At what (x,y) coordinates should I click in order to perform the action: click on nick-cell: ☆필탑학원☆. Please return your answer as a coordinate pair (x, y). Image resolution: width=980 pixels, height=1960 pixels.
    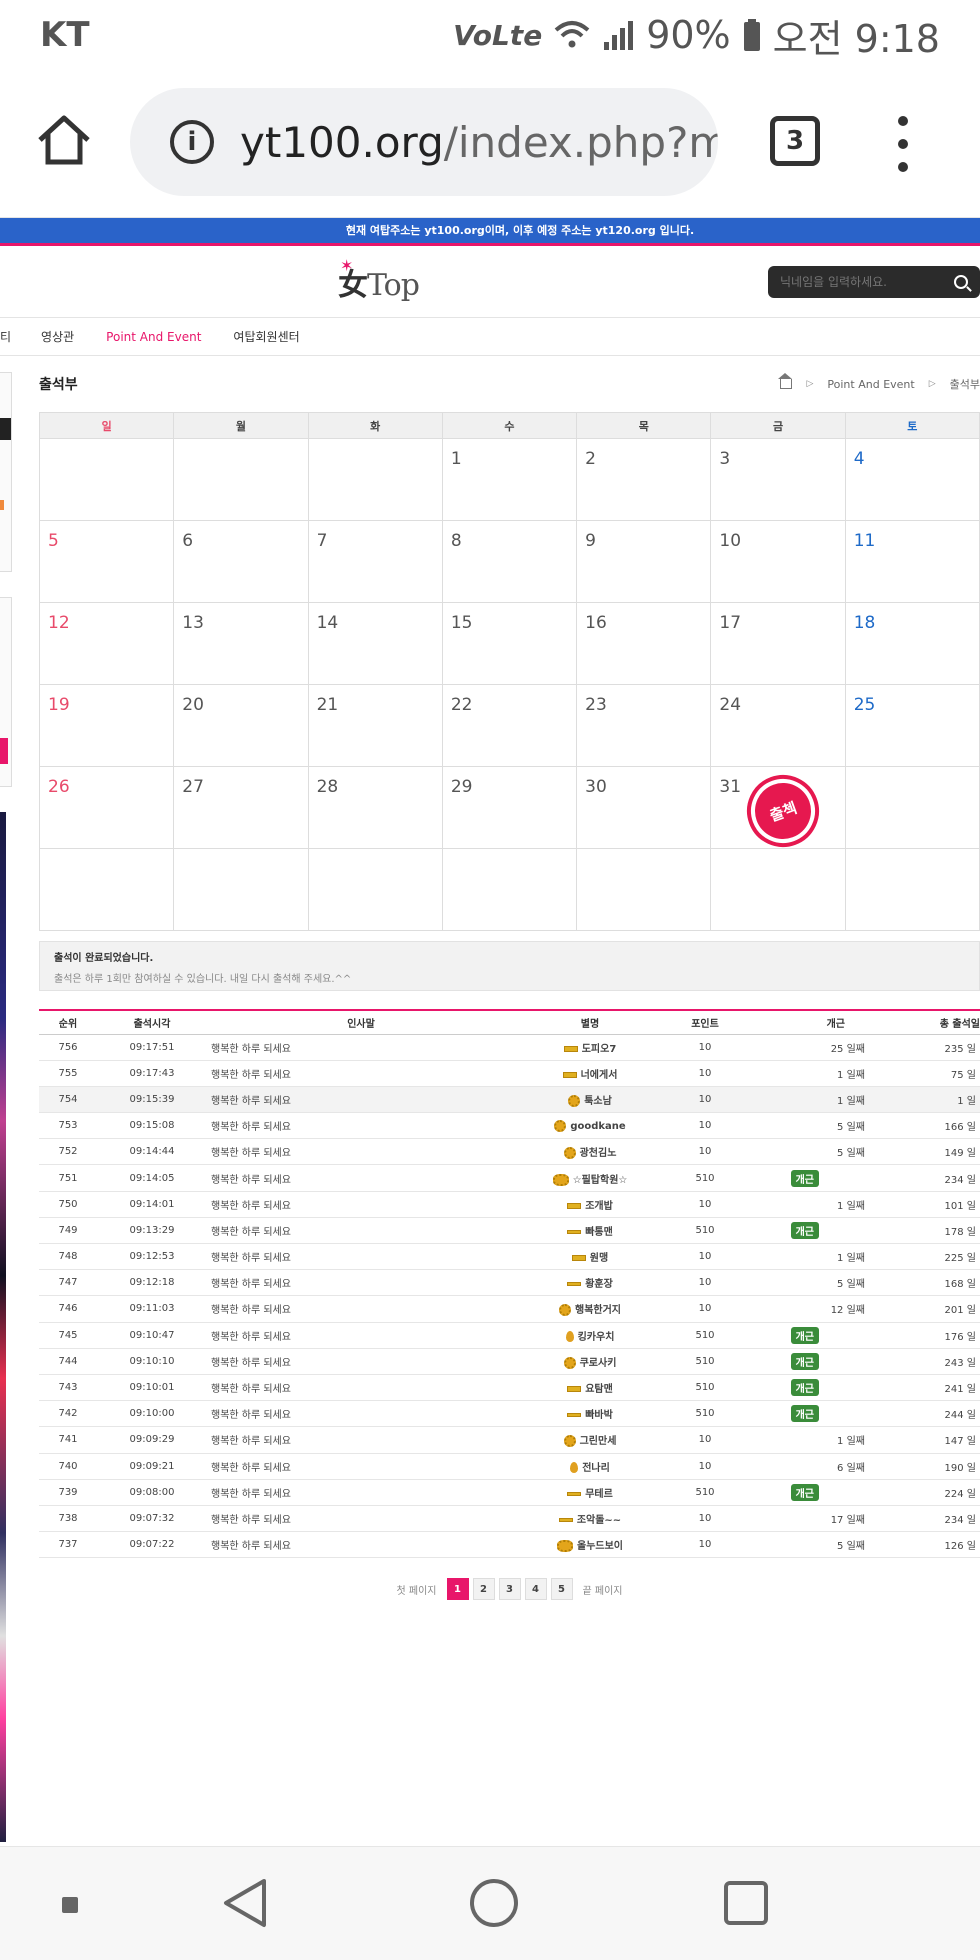
    Looking at the image, I should click on (590, 1178).